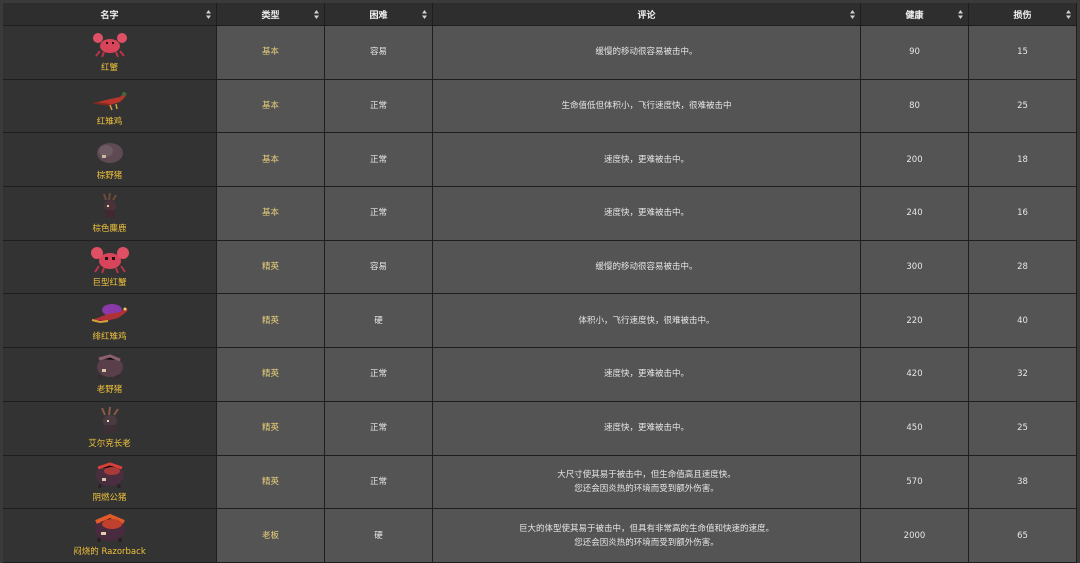 This screenshot has width=1080, height=563. I want to click on creature-name-cell: 红蟹, so click(110, 53).